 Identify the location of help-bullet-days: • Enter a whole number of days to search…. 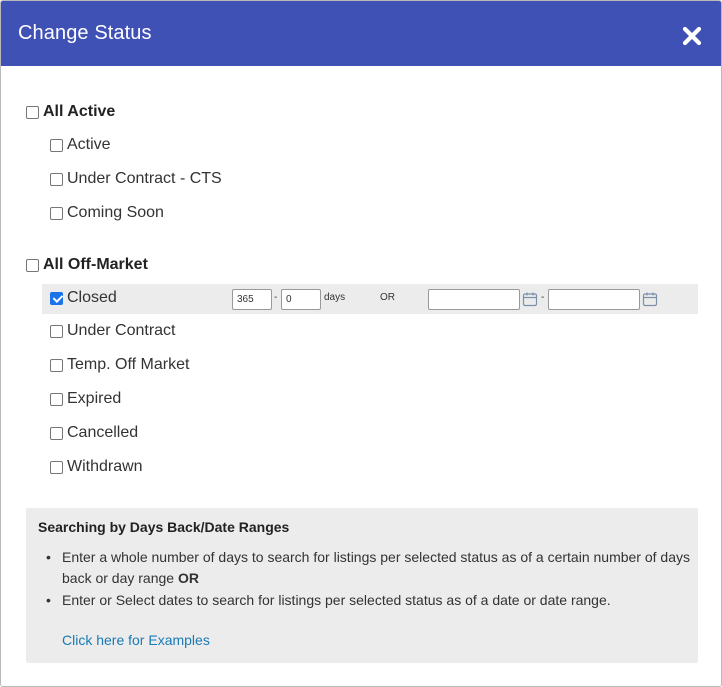
(368, 568).